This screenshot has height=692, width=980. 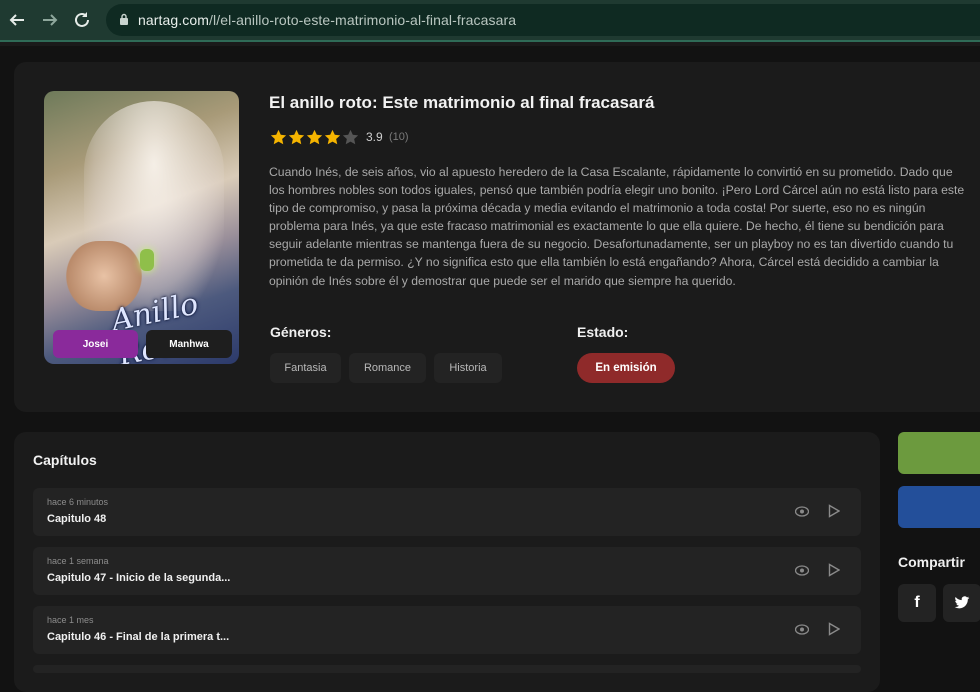 I want to click on rating-value: 3.9, so click(x=374, y=137).